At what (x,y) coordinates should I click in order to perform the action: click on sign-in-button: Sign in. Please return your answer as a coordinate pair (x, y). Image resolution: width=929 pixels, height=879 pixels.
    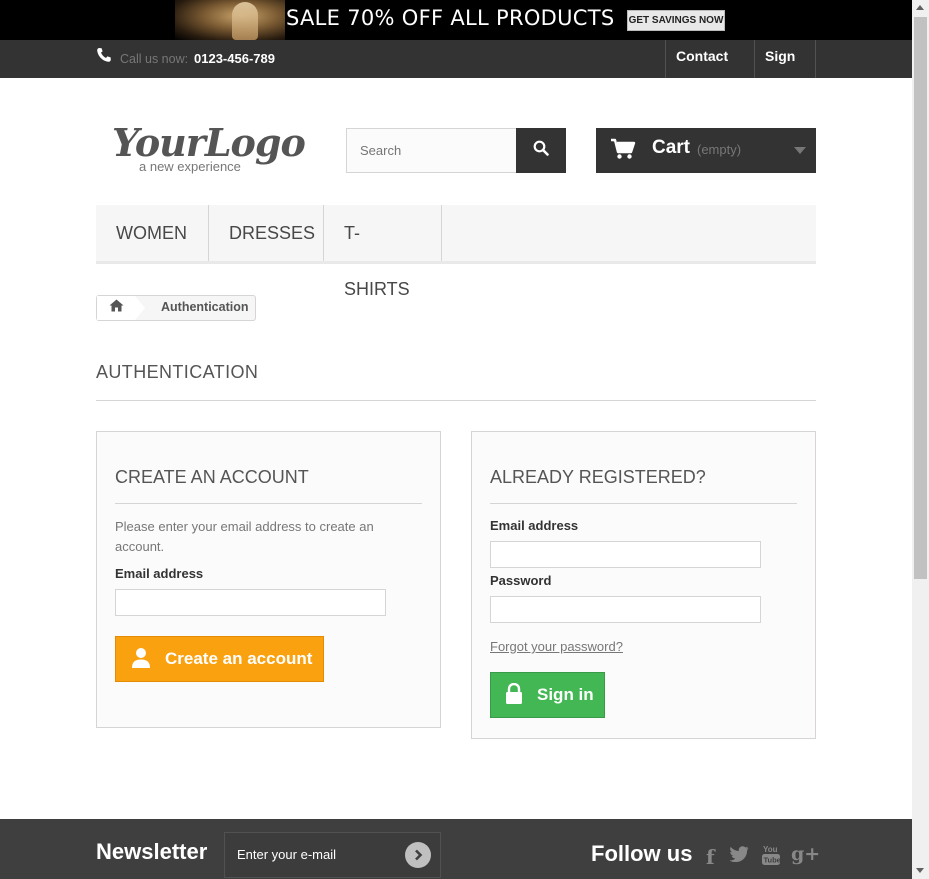
    Looking at the image, I should click on (547, 695).